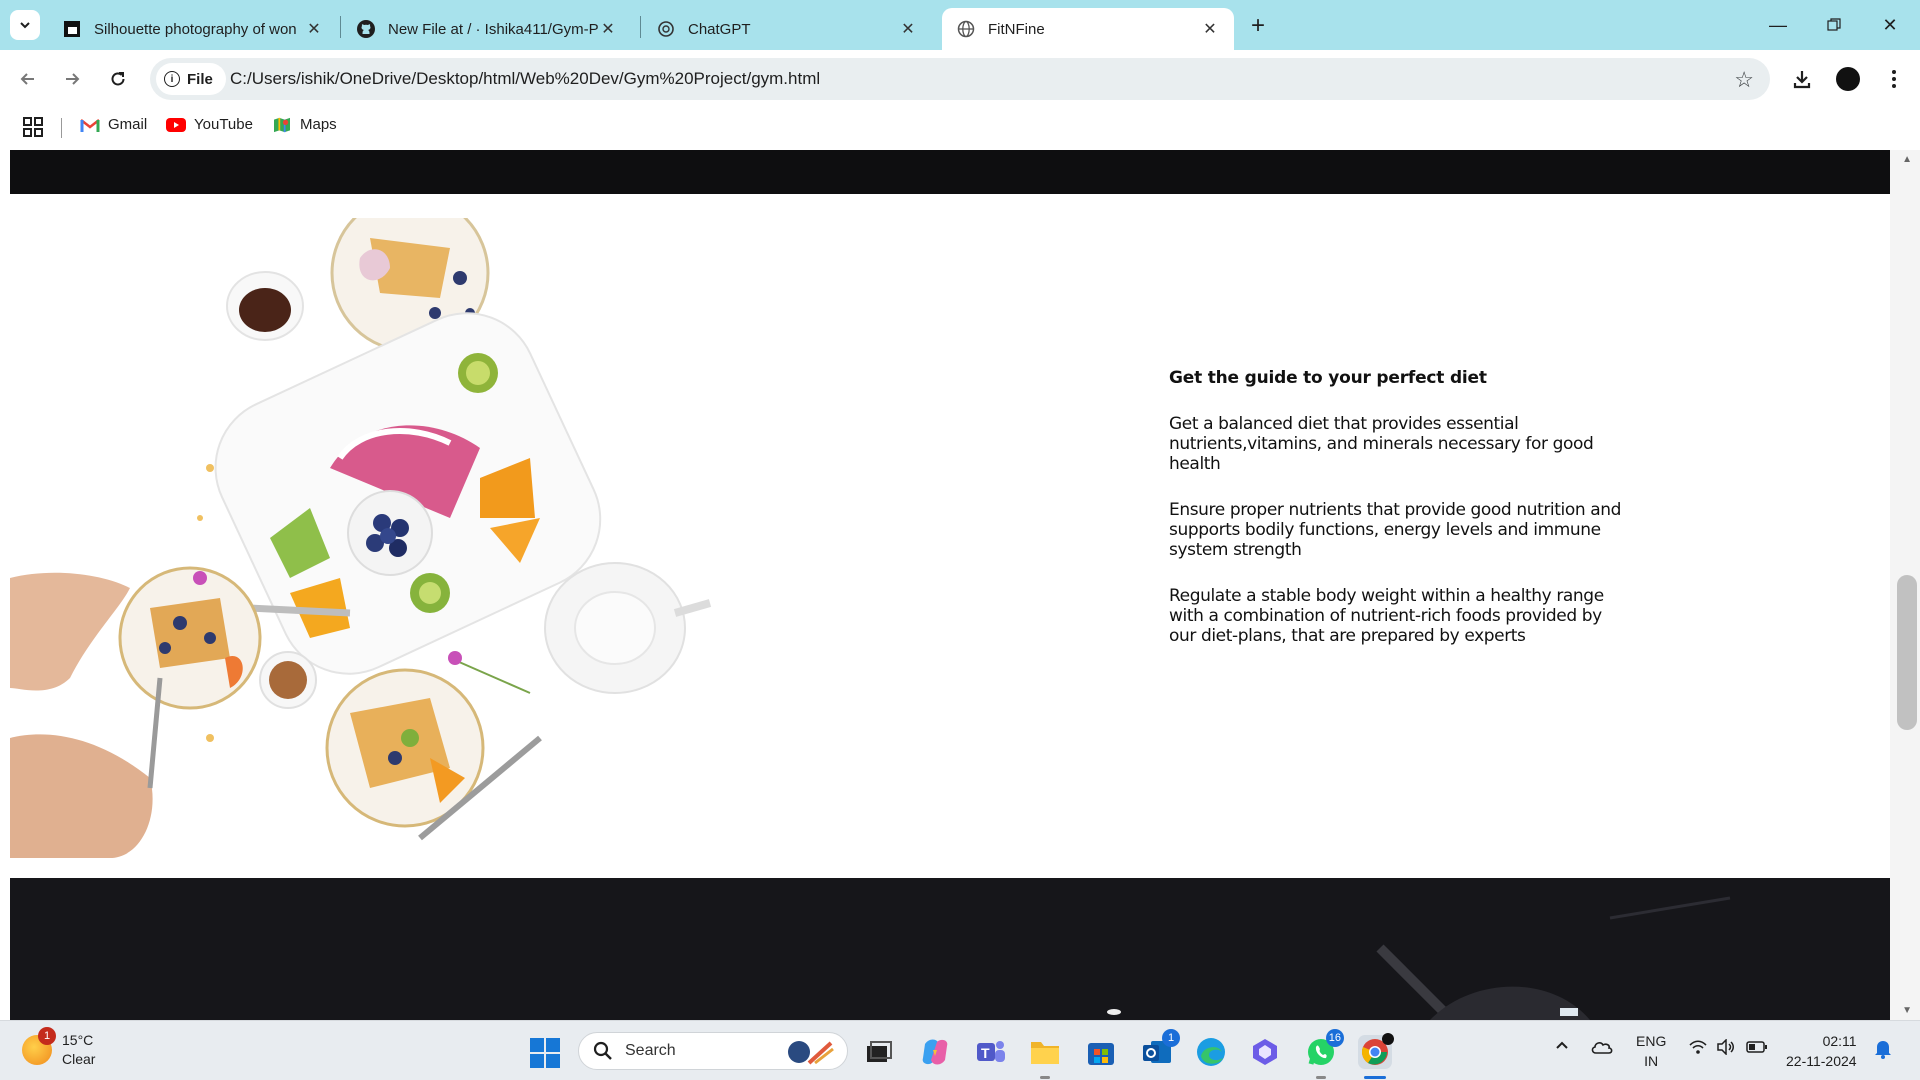 The height and width of the screenshot is (1080, 1920). What do you see at coordinates (1376, 1056) in the screenshot?
I see `chrome-icon` at bounding box center [1376, 1056].